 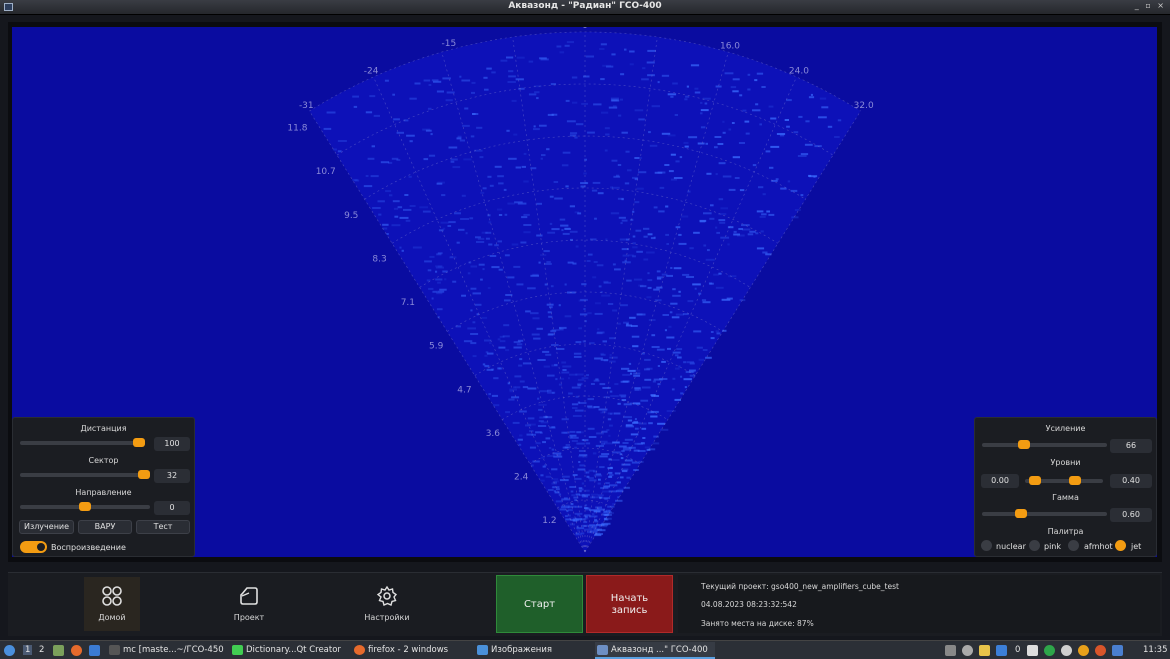 What do you see at coordinates (984, 650) in the screenshot?
I see `tray-notes-icon` at bounding box center [984, 650].